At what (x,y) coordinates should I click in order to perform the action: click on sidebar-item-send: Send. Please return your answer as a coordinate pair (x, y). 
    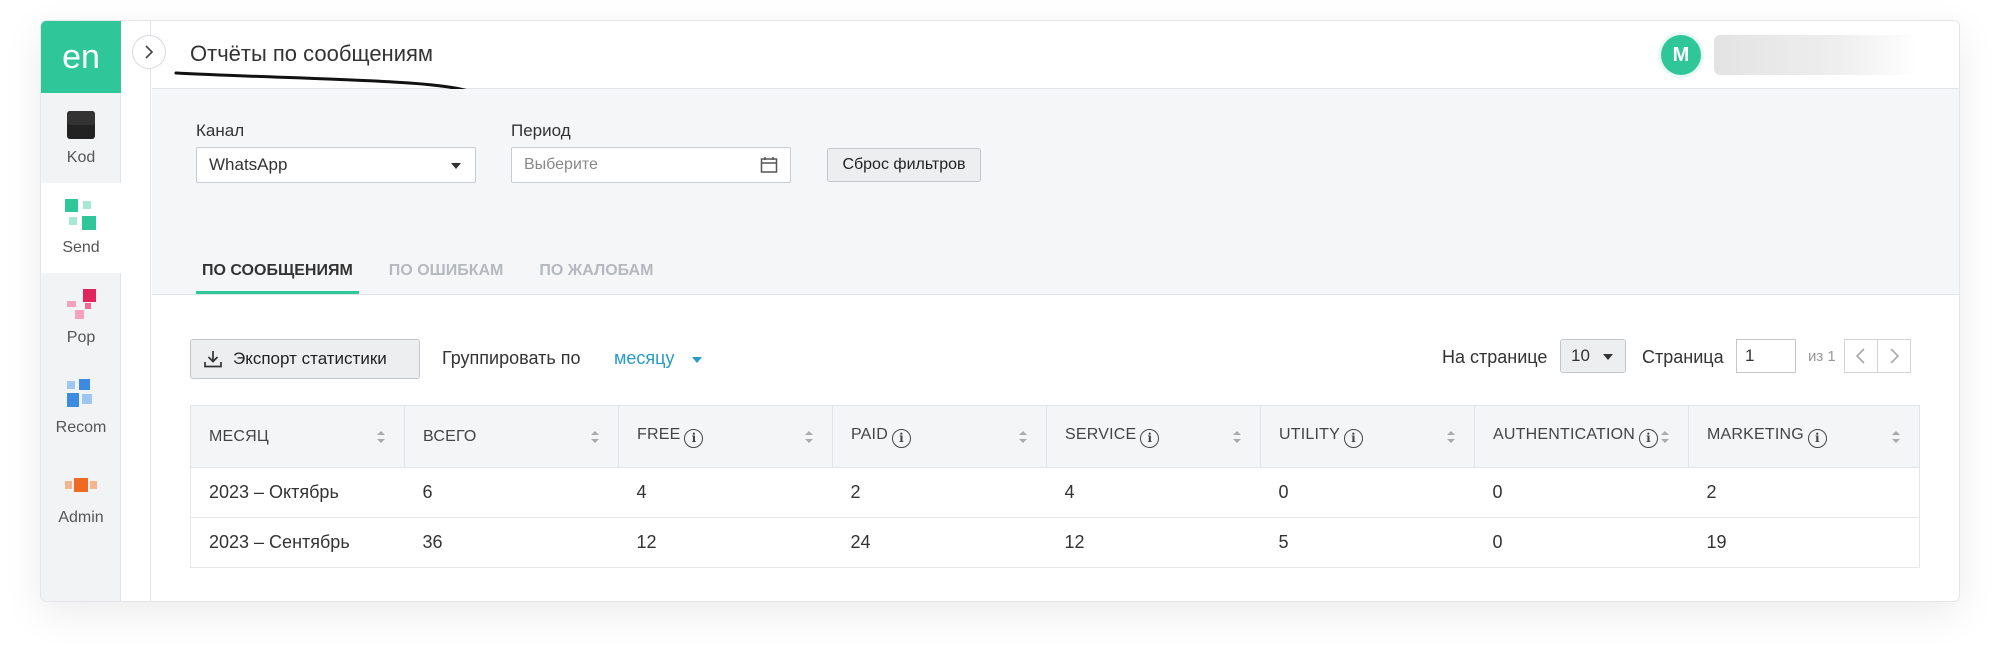
    Looking at the image, I should click on (81, 228).